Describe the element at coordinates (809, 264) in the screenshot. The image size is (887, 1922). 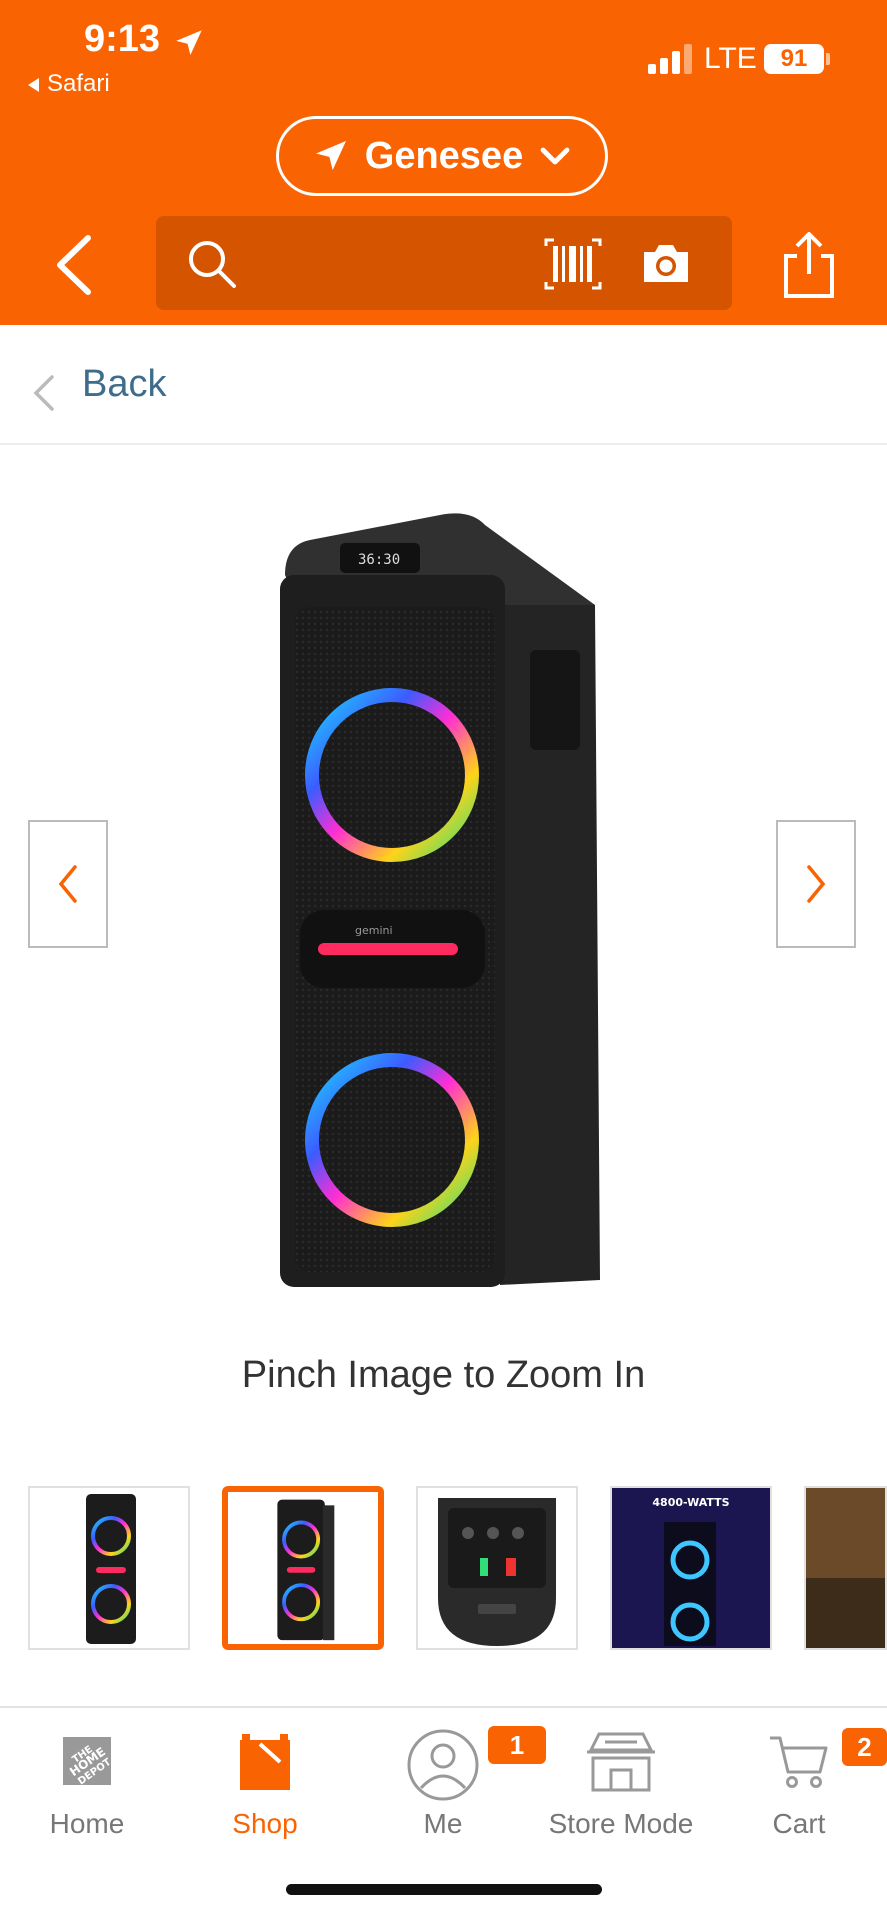
I see `share-icon` at that location.